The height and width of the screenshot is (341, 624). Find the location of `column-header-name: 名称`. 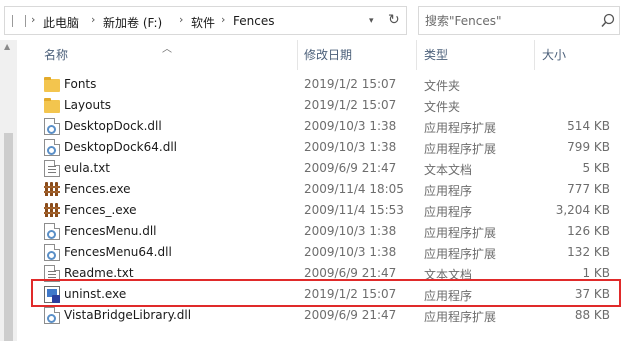

column-header-name: 名称 is located at coordinates (56, 54).